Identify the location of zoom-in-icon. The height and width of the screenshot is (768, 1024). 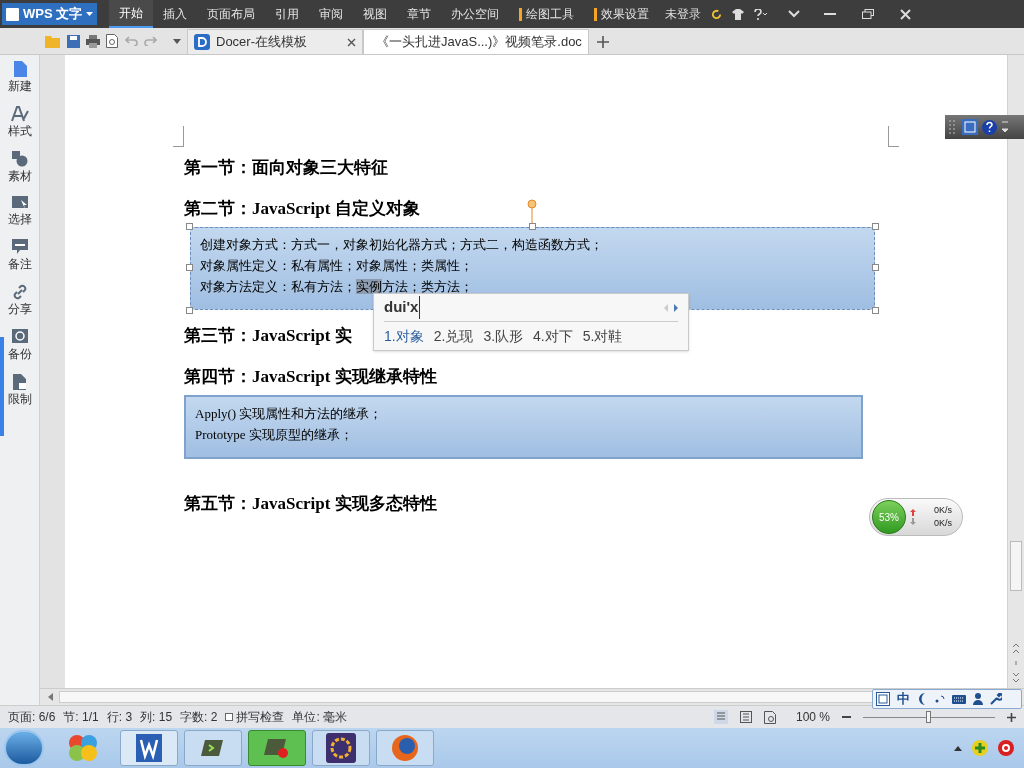
(1011, 717).